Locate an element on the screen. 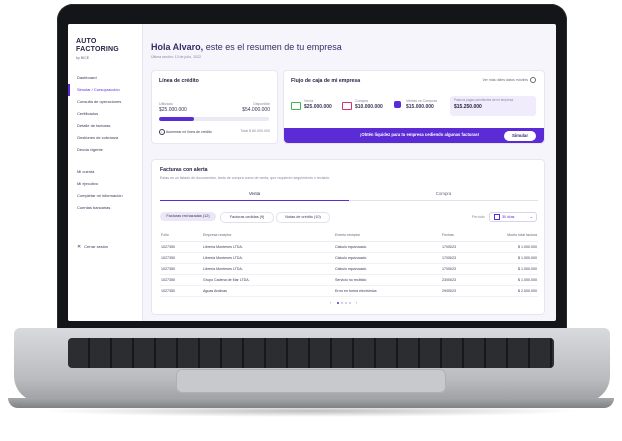 The image size is (622, 441). sidebar-item-consulta-operaciones: Consulta de operaciones is located at coordinates (105, 102).